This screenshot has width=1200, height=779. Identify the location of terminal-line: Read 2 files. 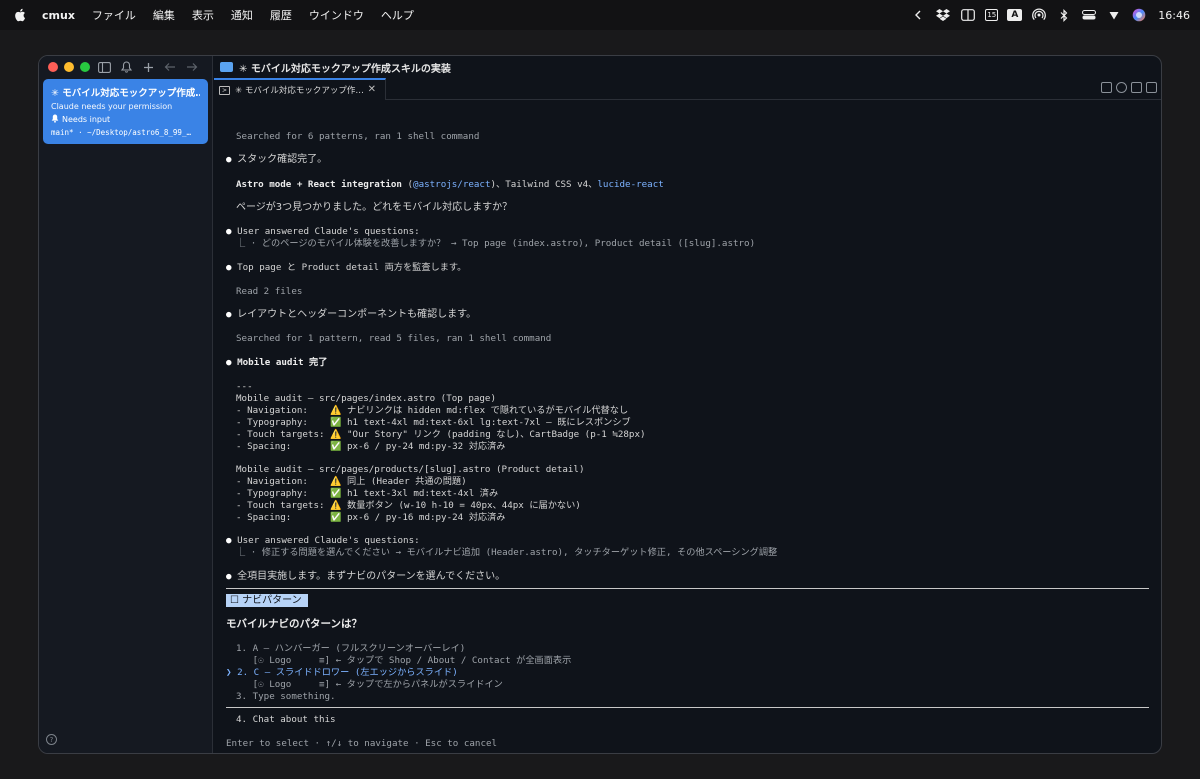
(269, 291).